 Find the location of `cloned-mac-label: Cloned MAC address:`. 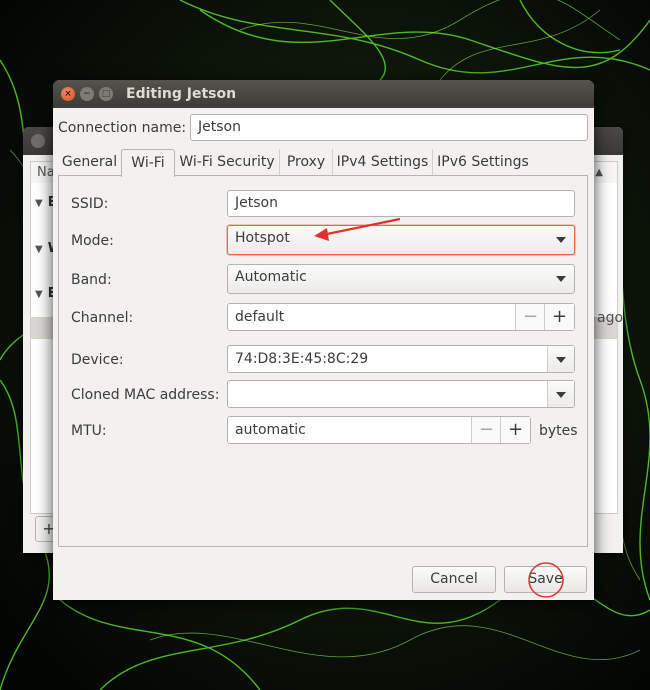

cloned-mac-label: Cloned MAC address: is located at coordinates (145, 395).